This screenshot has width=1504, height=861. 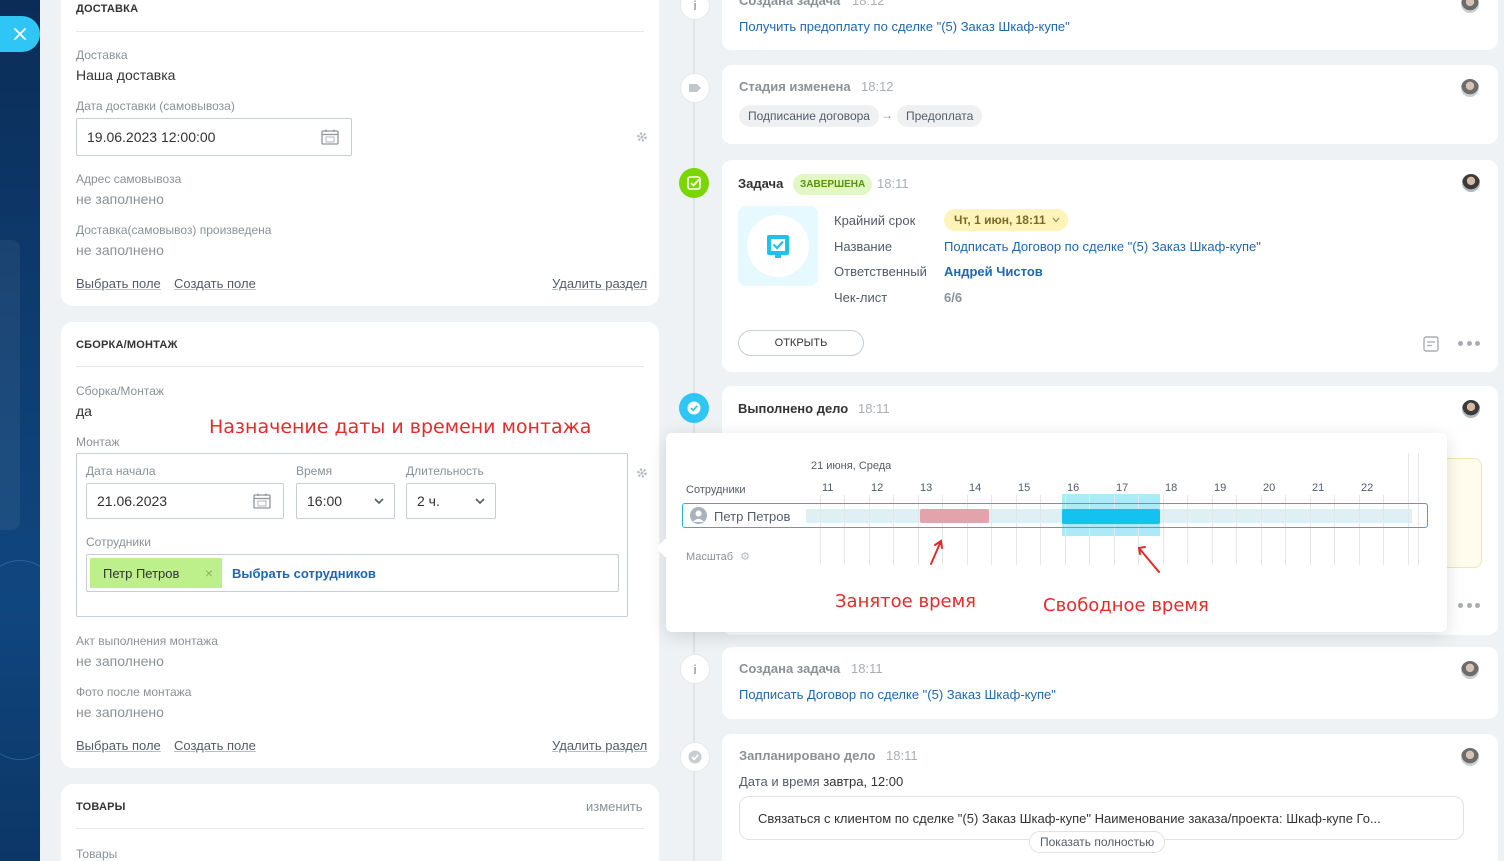 I want to click on task-thumbnail, so click(x=778, y=246).